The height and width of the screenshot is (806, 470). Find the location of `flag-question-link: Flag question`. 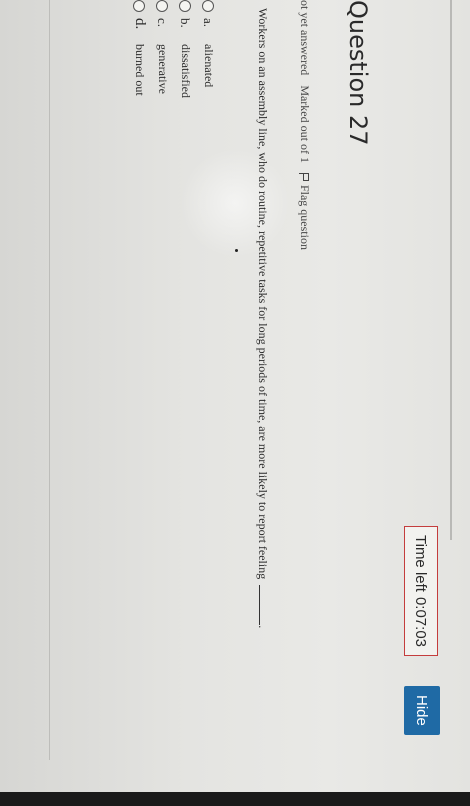

flag-question-link: Flag question is located at coordinates (304, 211).